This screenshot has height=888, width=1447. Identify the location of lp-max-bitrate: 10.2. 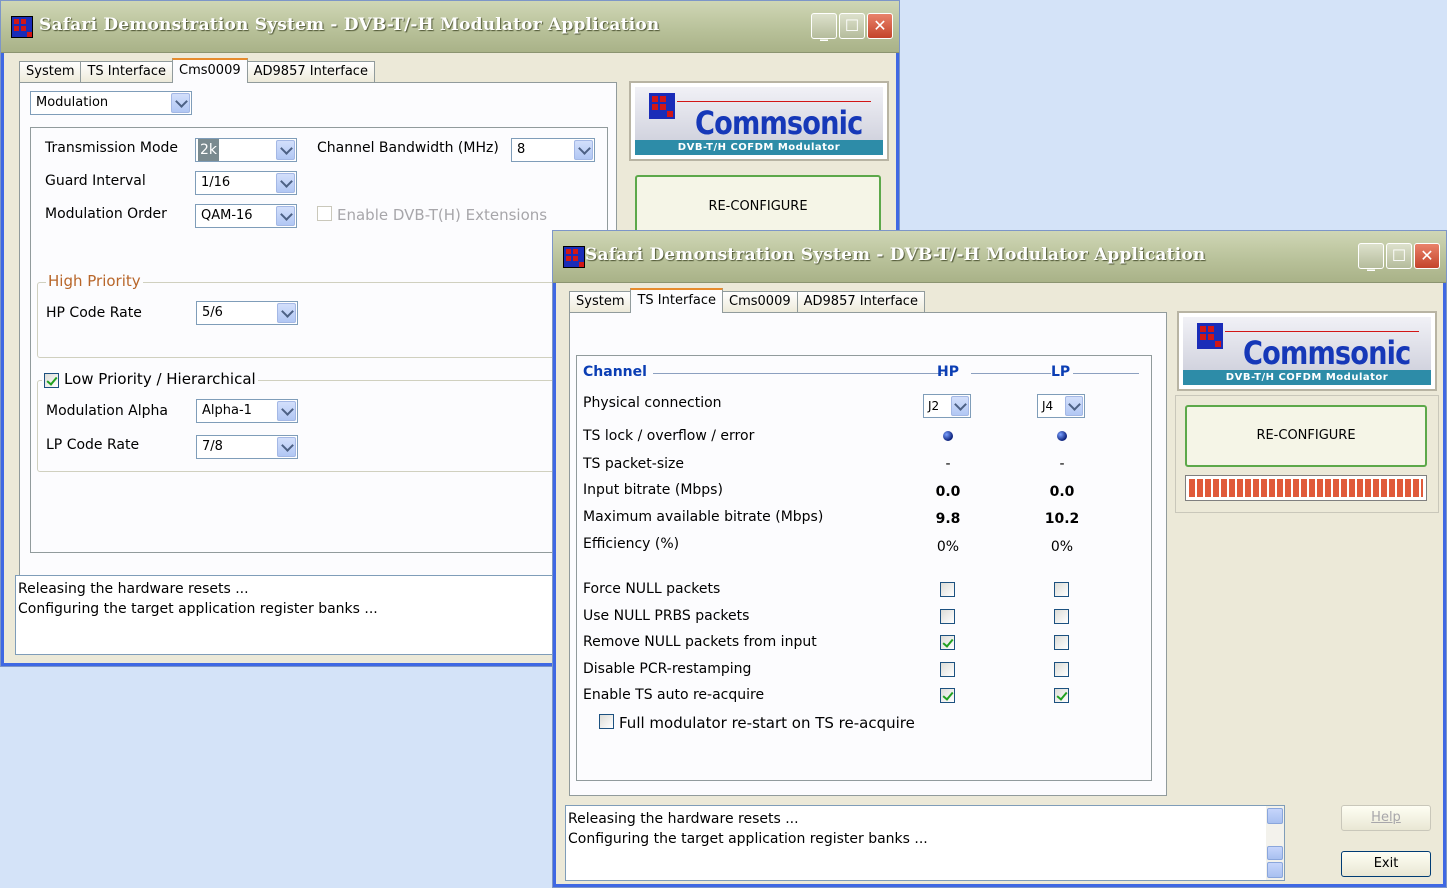
(1062, 519).